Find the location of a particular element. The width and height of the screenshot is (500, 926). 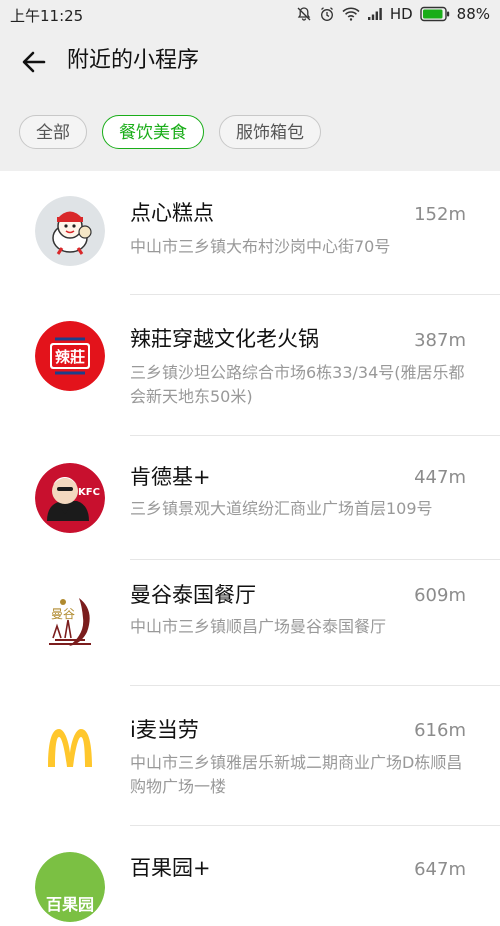

alarm-icon is located at coordinates (327, 14).